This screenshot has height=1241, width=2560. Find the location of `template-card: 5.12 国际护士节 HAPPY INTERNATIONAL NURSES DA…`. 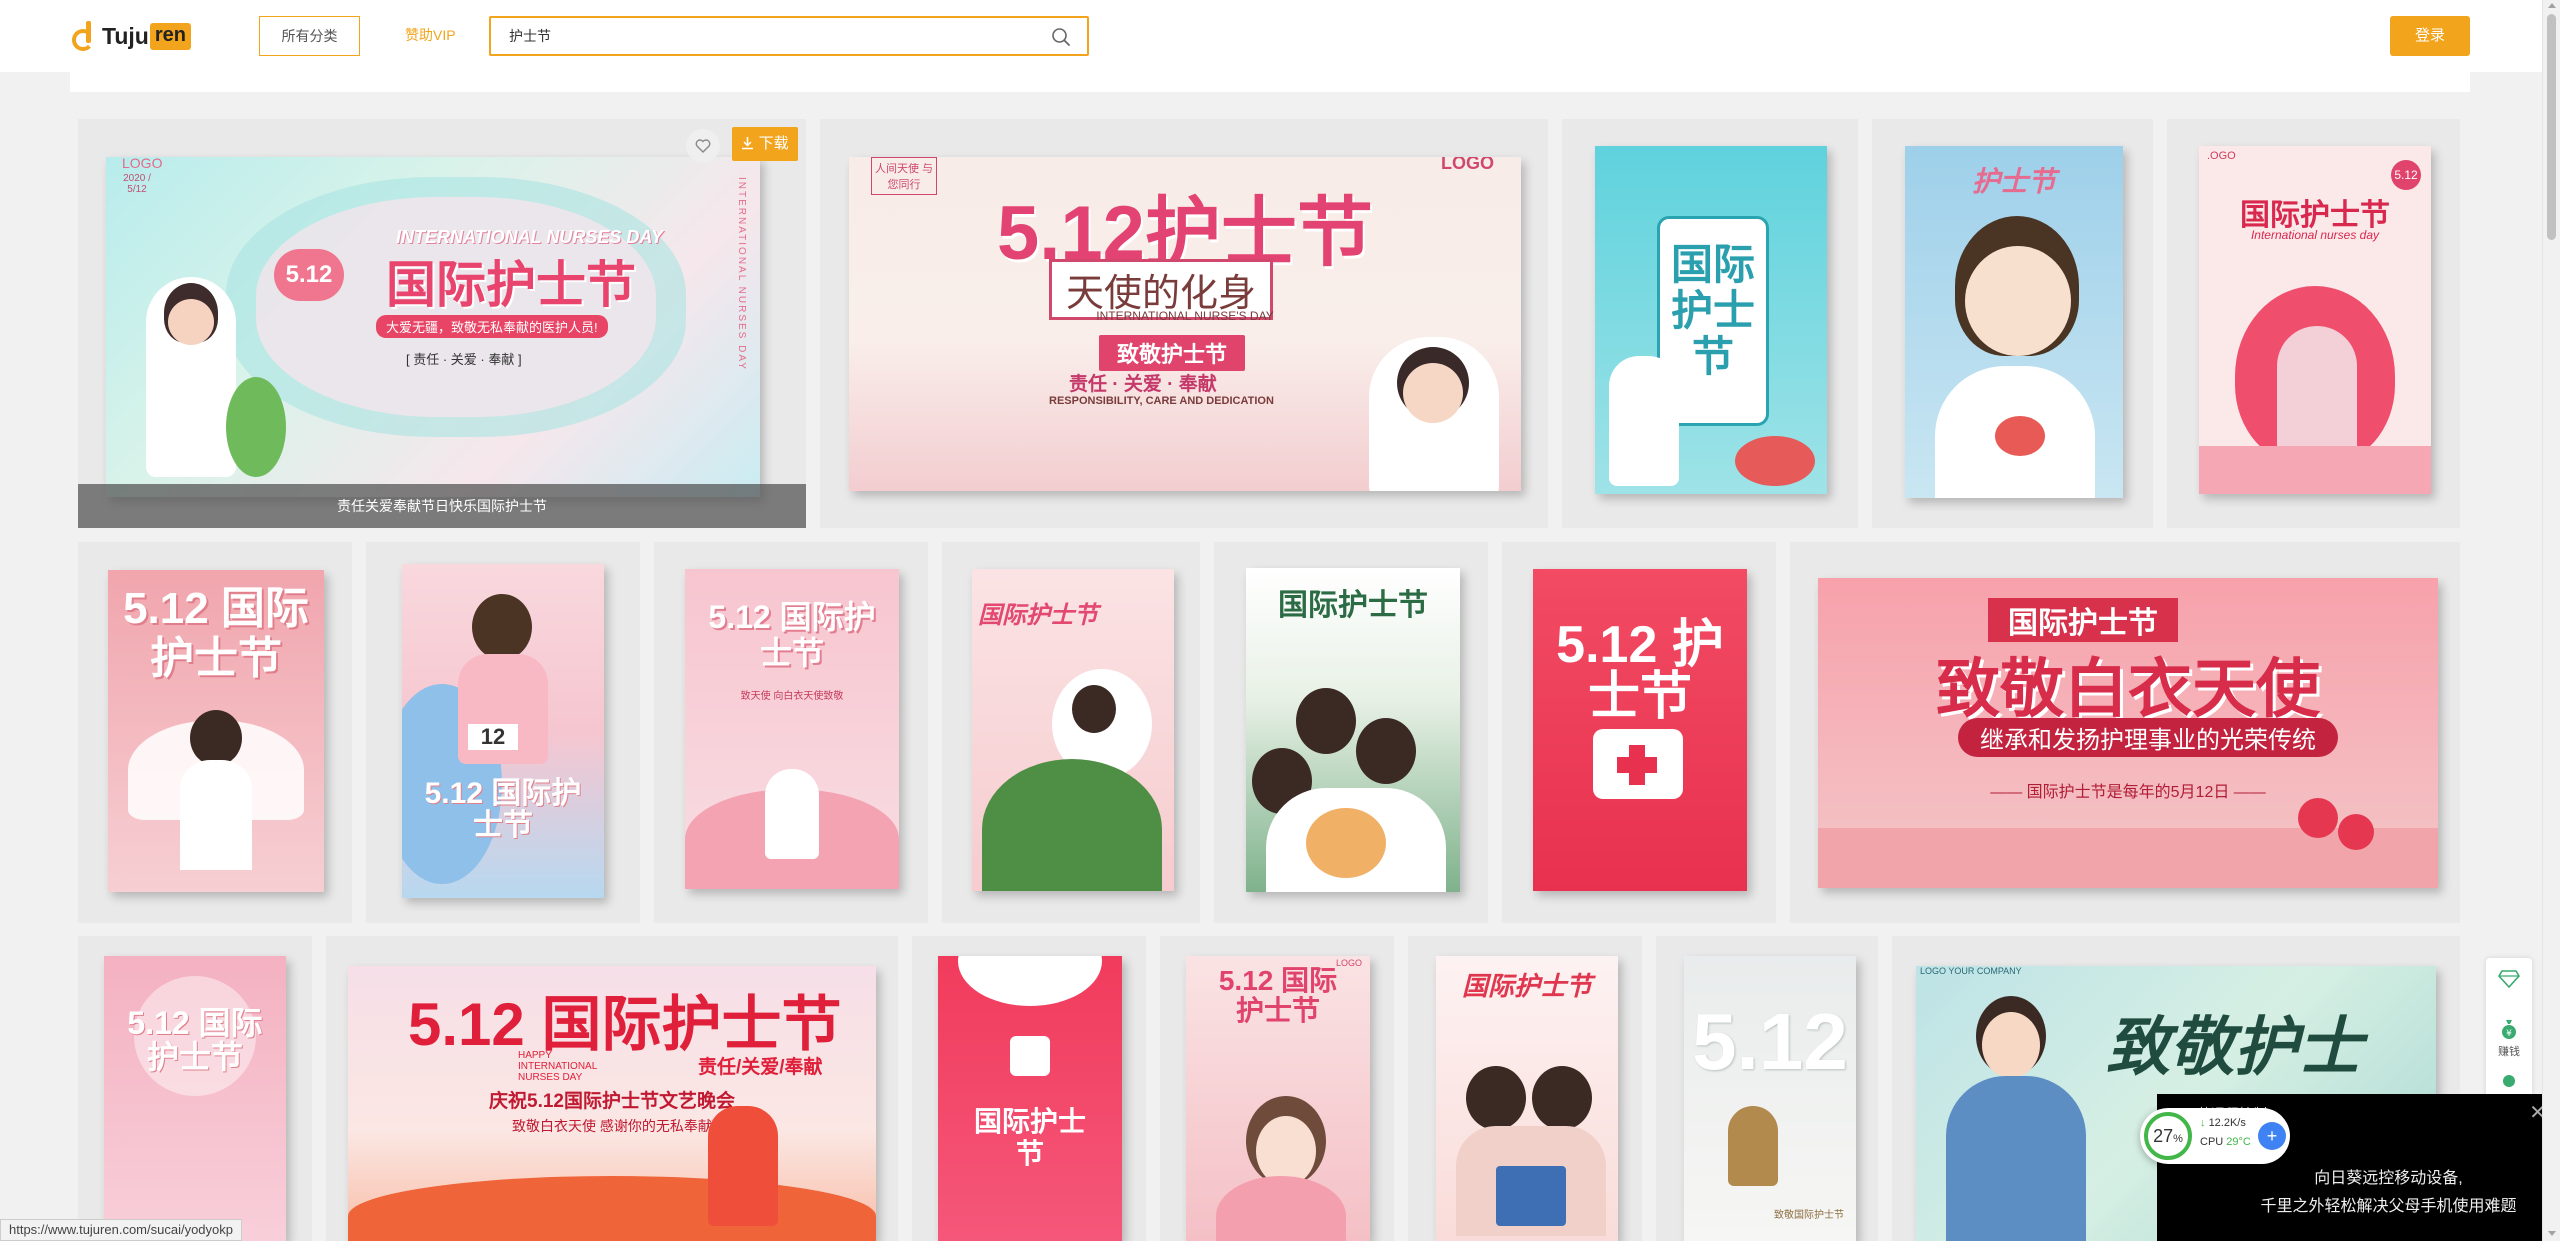

template-card: 5.12 国际护士节 HAPPY INTERNATIONAL NURSES DA… is located at coordinates (612, 1088).